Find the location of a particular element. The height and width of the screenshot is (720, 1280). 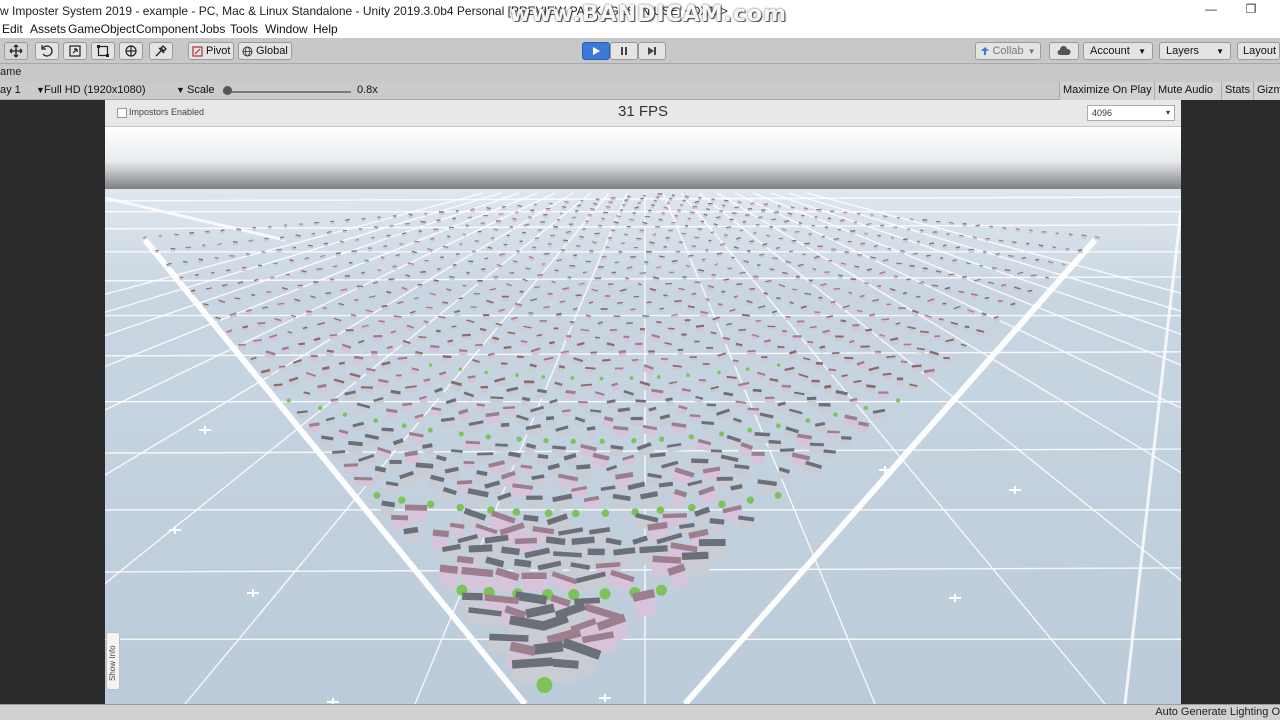

scale-tool-icon is located at coordinates (75, 51).